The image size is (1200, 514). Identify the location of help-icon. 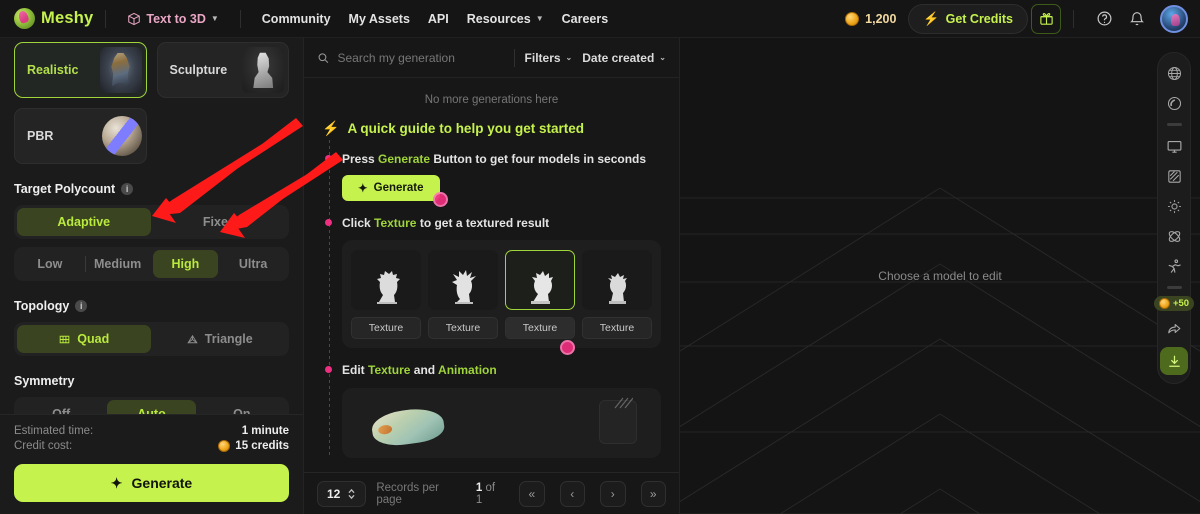
(1104, 19).